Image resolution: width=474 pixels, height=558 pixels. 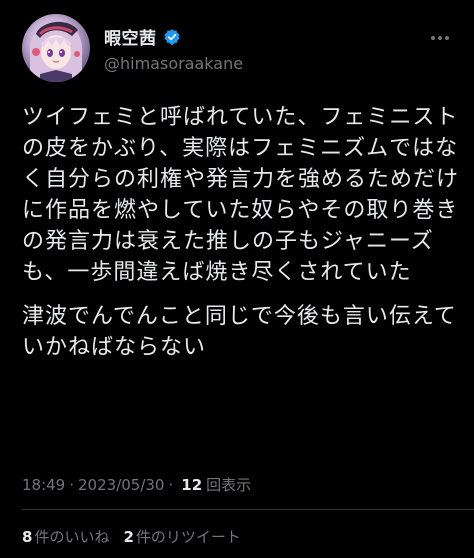 I want to click on retweets-stat: 2 件のリツイート, so click(x=181, y=536).